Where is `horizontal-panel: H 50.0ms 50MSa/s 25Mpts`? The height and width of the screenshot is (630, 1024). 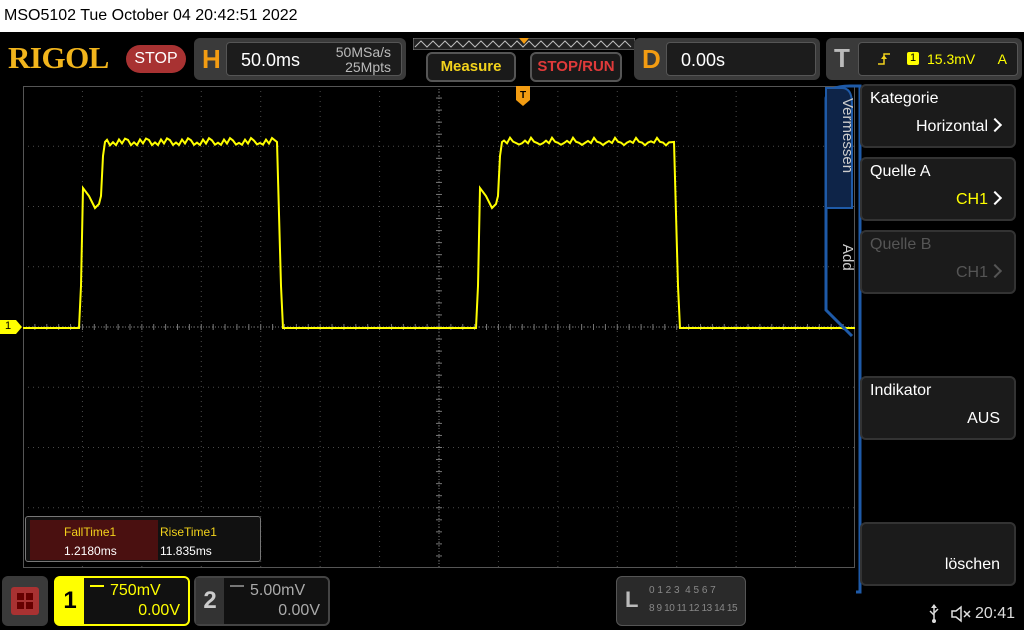
horizontal-panel: H 50.0ms 50MSa/s 25Mpts is located at coordinates (300, 59).